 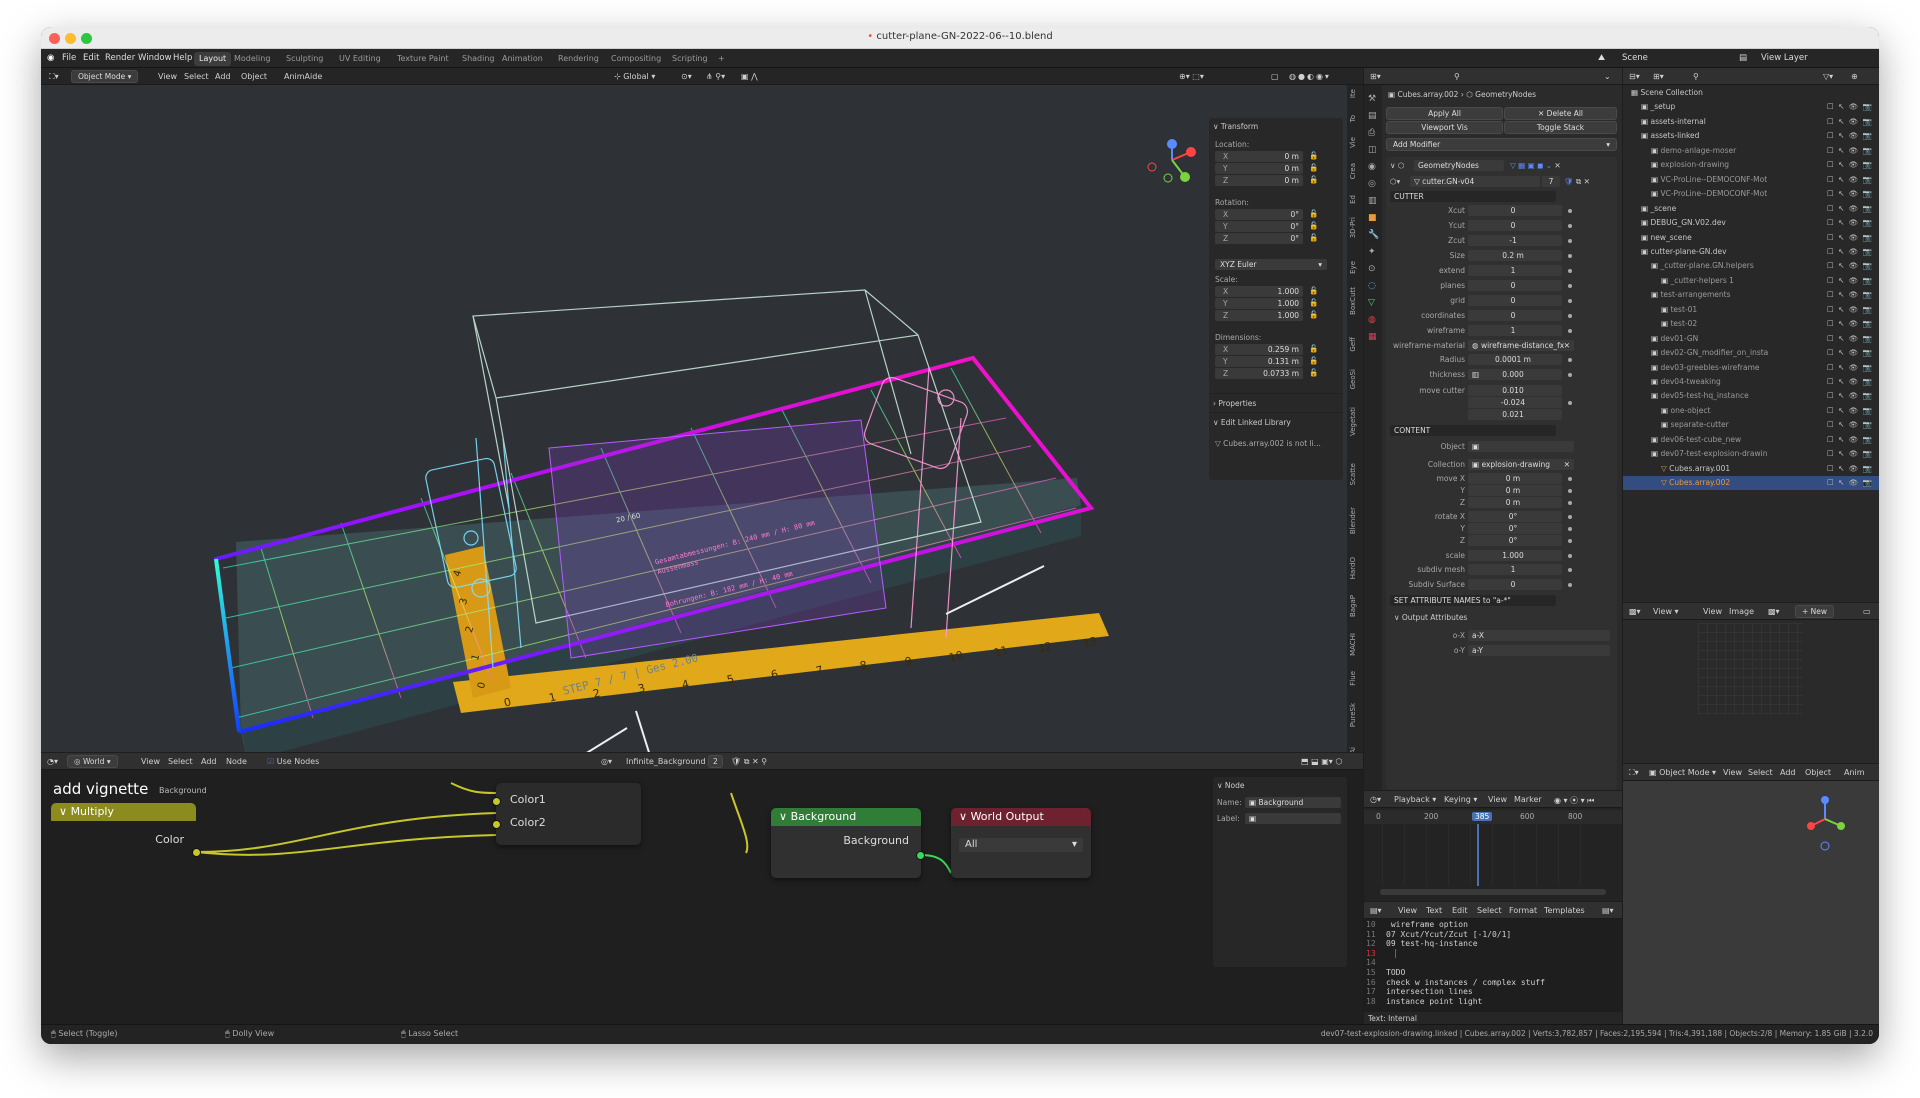 What do you see at coordinates (1867, 611) in the screenshot?
I see `open-image-icon: ▭` at bounding box center [1867, 611].